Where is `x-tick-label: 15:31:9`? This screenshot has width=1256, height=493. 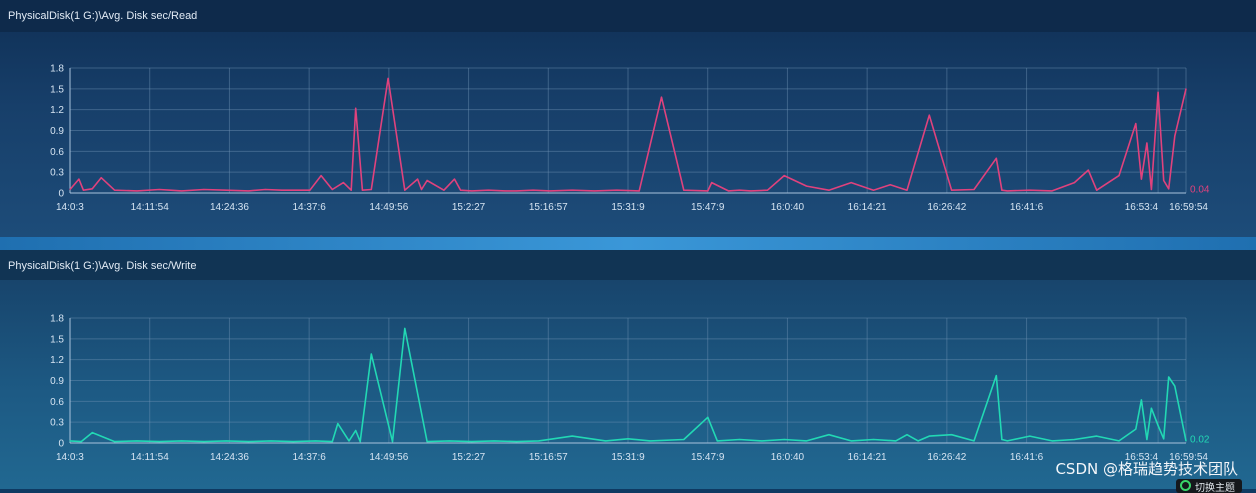
x-tick-label: 15:31:9 is located at coordinates (628, 457).